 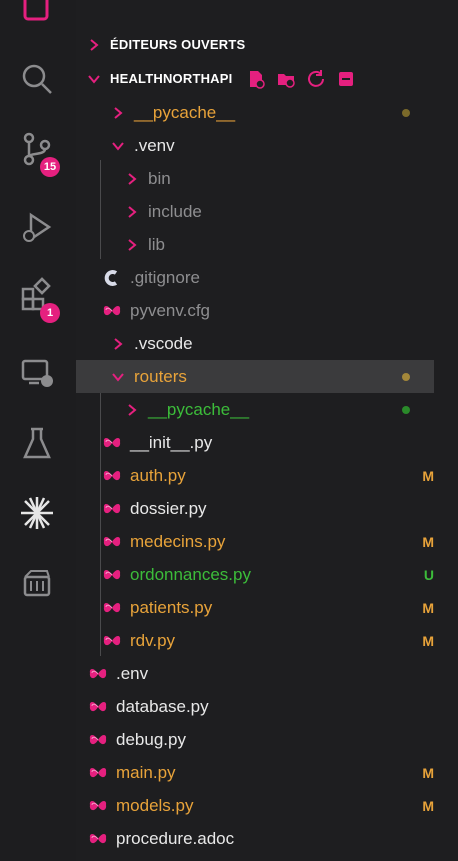 I want to click on tree-item-label: .vscode, so click(x=163, y=343).